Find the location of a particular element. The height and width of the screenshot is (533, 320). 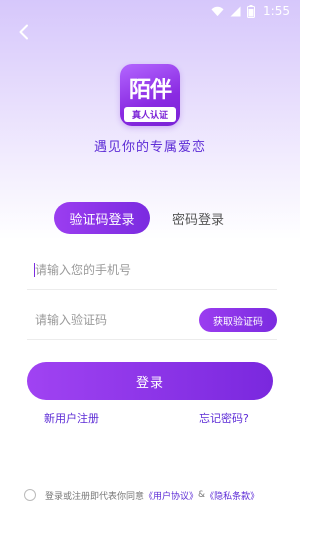

privacy-policy-link: 《隐私条款》 is located at coordinates (232, 495).